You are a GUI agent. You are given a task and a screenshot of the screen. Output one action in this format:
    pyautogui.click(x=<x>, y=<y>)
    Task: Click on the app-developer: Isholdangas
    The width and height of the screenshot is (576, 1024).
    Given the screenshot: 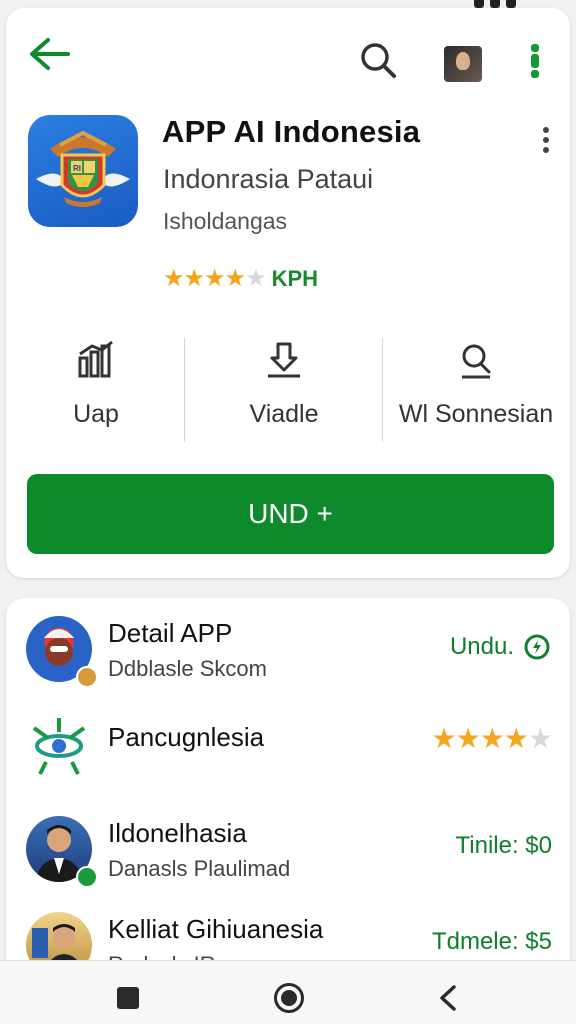 What is the action you would take?
    pyautogui.click(x=225, y=221)
    